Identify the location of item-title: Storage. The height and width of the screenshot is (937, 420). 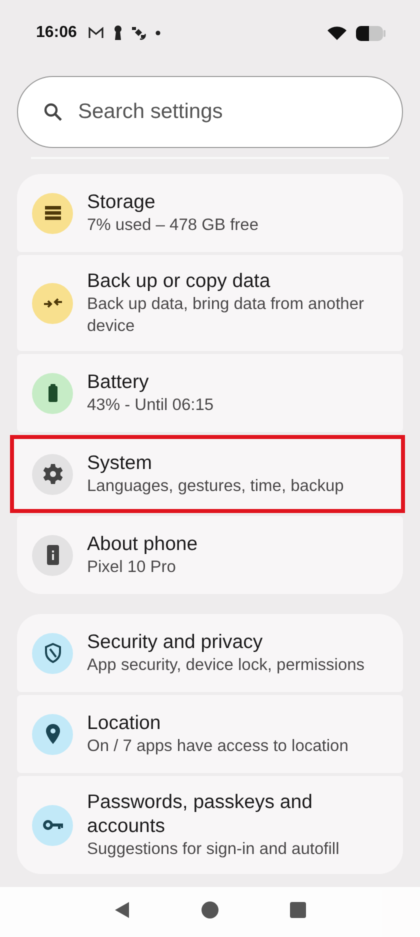
(121, 202).